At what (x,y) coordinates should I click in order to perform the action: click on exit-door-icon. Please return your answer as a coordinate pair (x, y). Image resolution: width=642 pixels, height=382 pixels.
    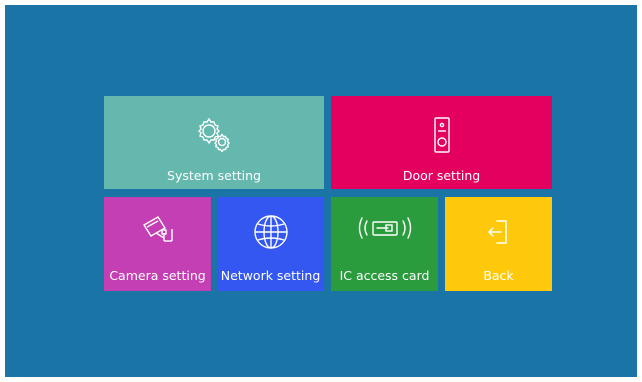
    Looking at the image, I should click on (497, 232).